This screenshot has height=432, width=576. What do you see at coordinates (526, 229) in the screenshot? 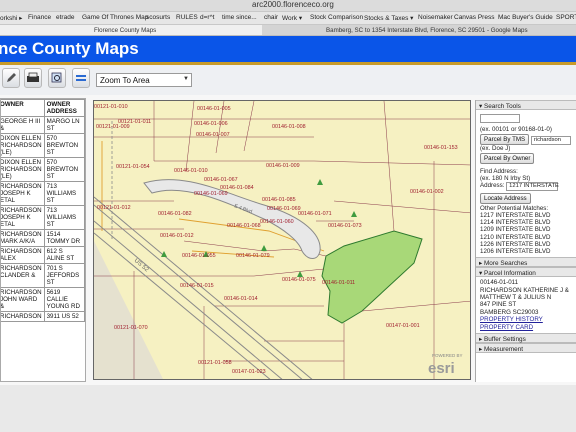
I see `address-match-item: 1209 INTERSTATE BLVD` at bounding box center [526, 229].